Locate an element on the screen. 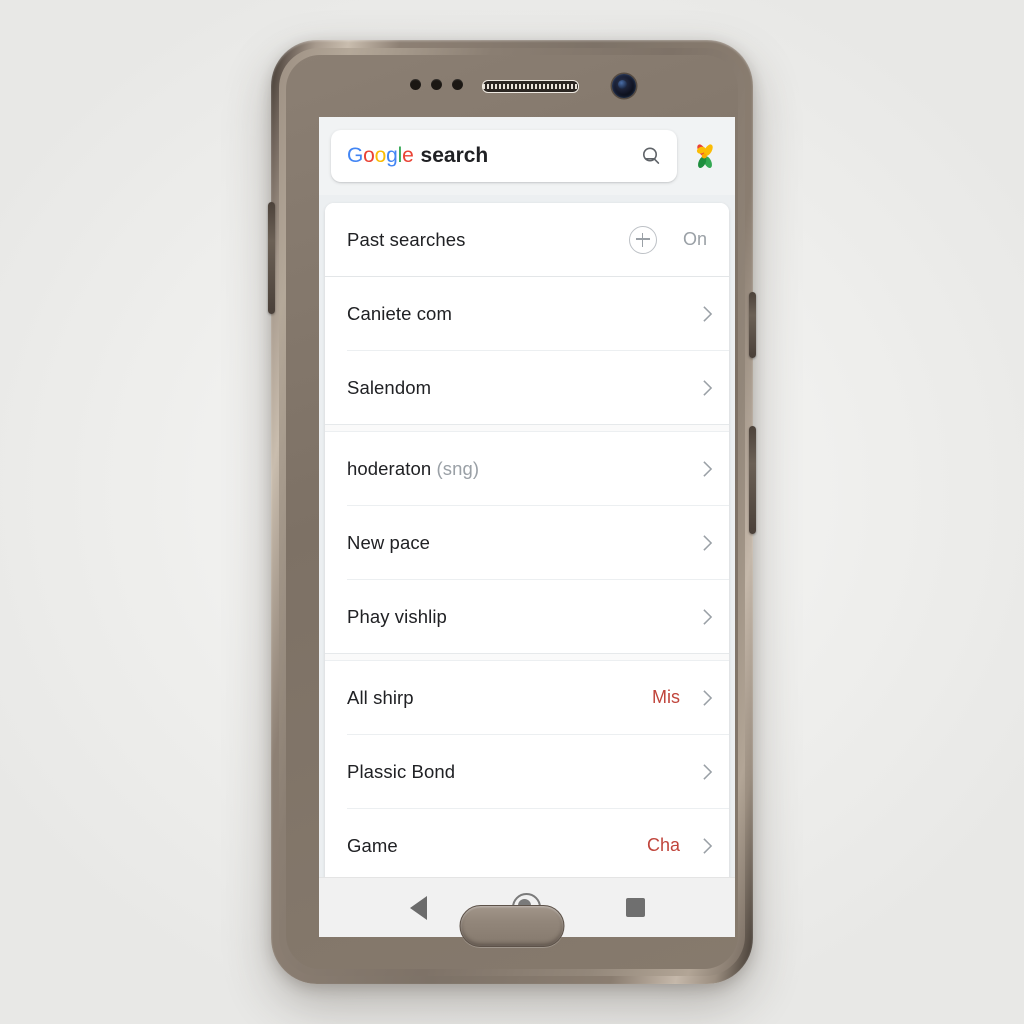 Image resolution: width=1024 pixels, height=1024 pixels. bixby-button is located at coordinates (752, 480).